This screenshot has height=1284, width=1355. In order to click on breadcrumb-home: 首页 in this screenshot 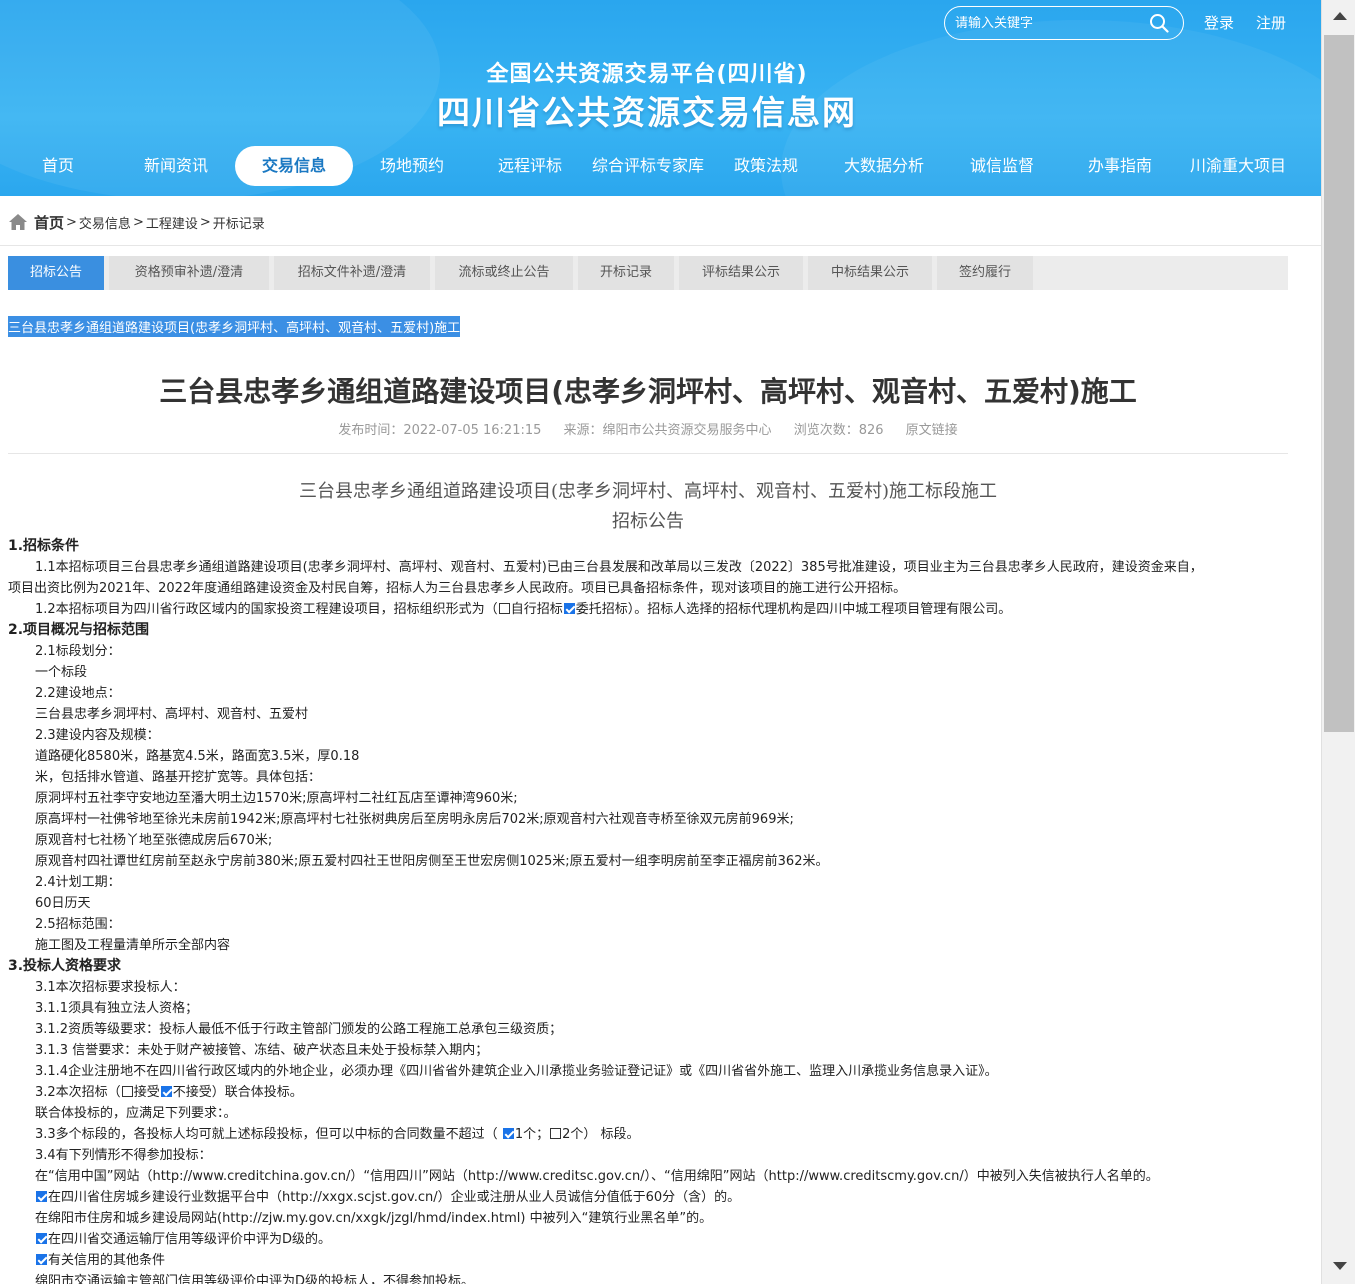, I will do `click(49, 222)`.